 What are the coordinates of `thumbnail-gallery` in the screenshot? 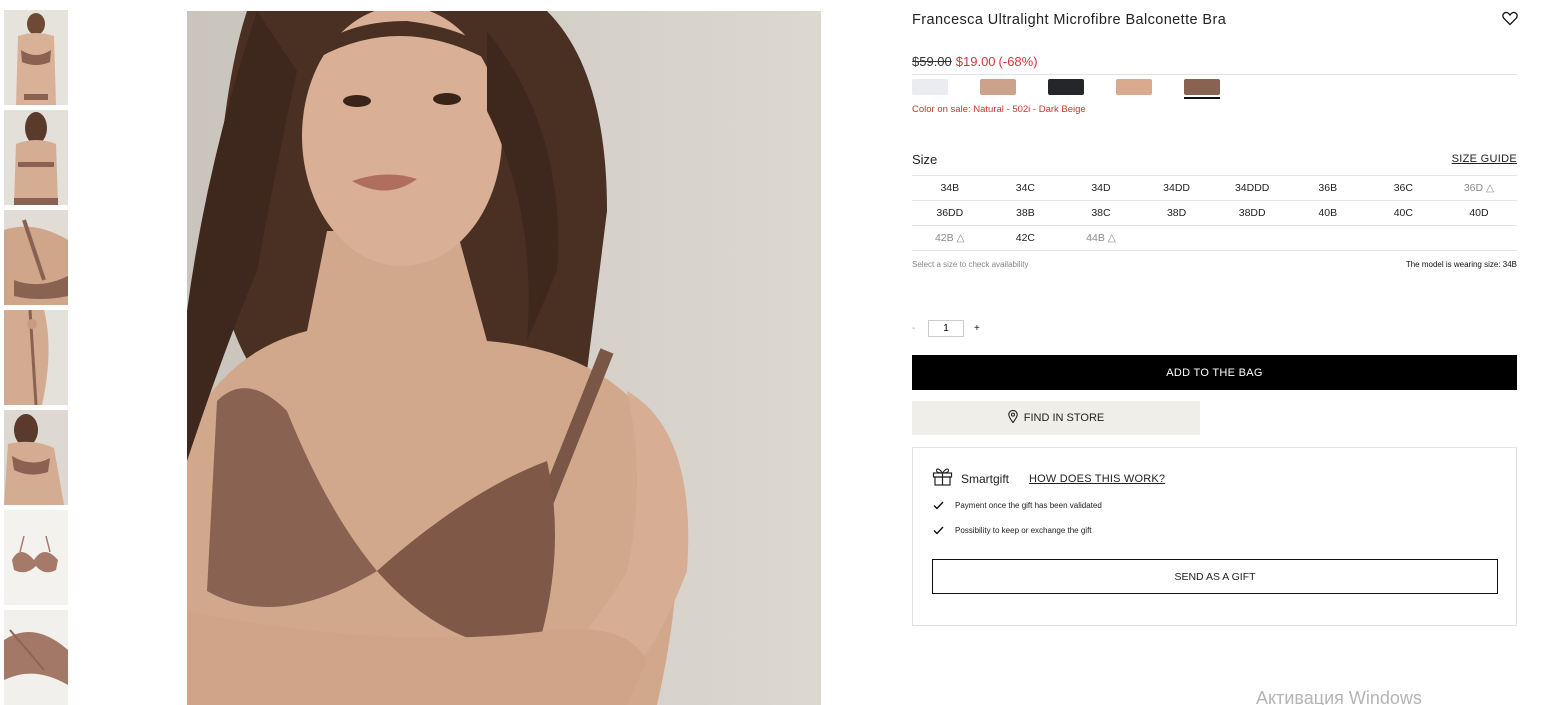 It's located at (36, 357).